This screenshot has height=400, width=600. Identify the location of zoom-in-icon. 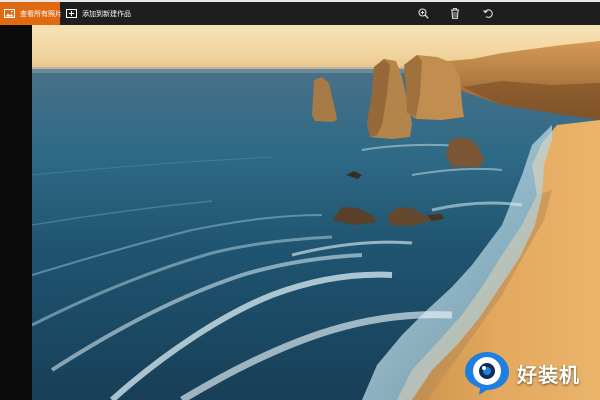
(423, 13).